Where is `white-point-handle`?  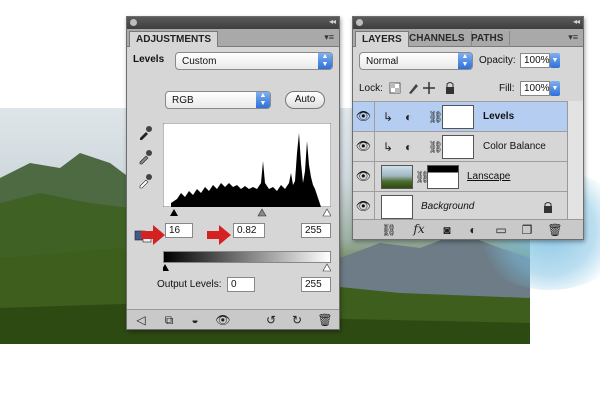
white-point-handle is located at coordinates (326, 212).